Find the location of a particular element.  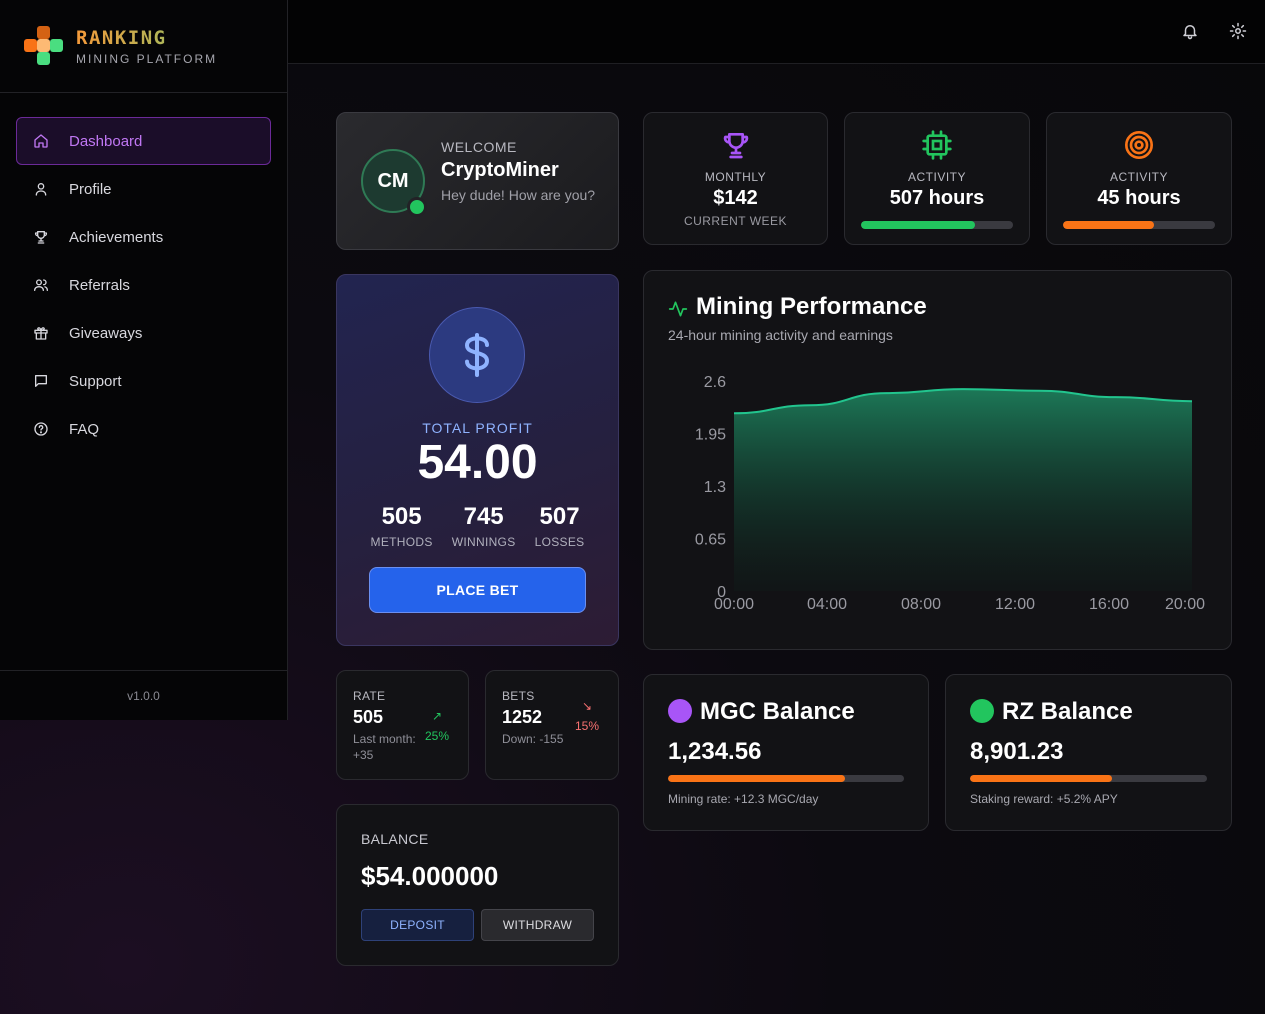

topbar is located at coordinates (776, 32).